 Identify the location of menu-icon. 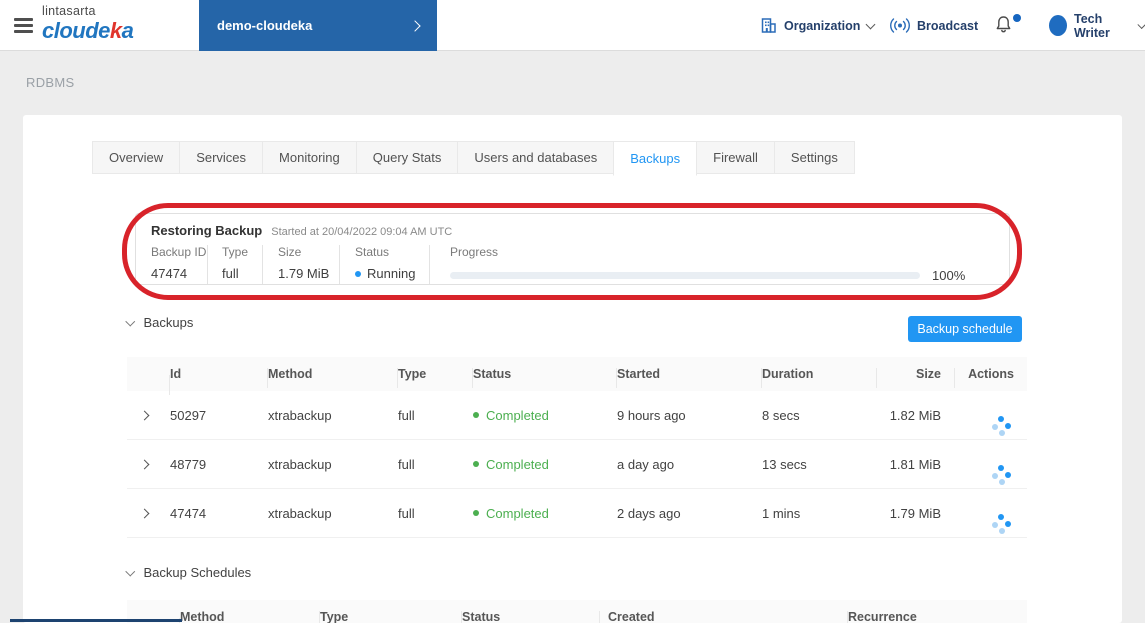
(23, 25).